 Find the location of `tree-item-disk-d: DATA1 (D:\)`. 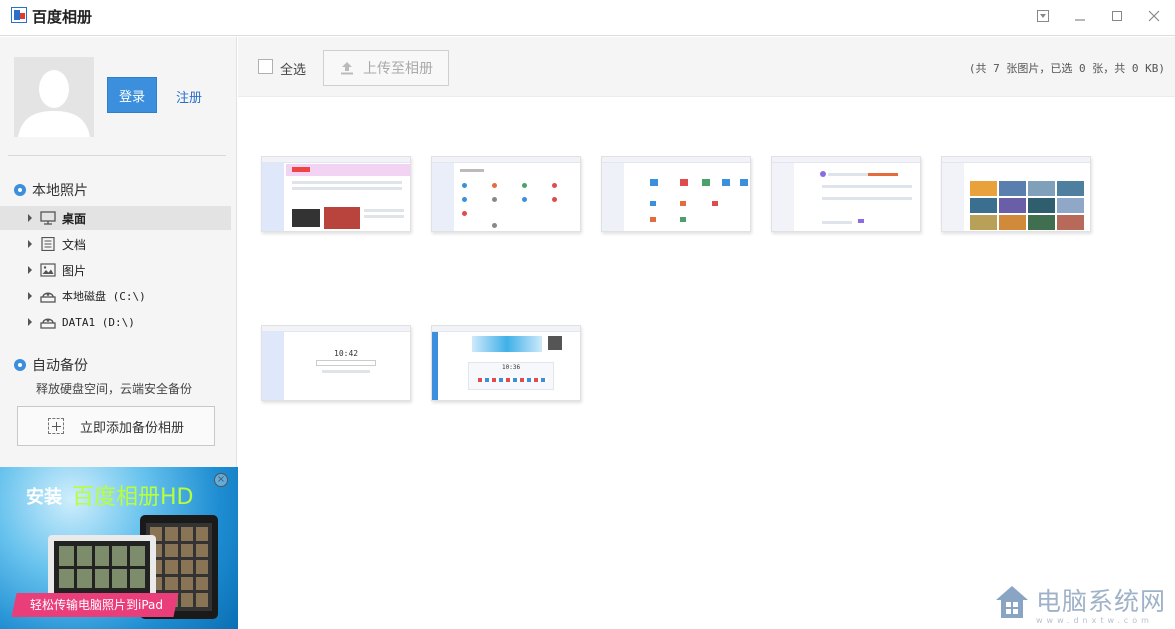

tree-item-disk-d: DATA1 (D:\) is located at coordinates (115, 322).